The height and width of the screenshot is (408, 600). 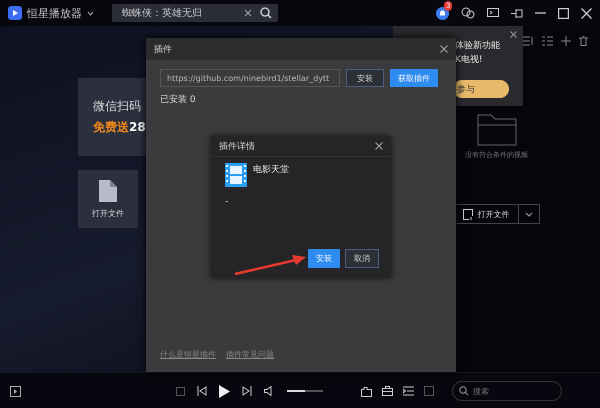 I want to click on plugin-name: 电影天堂, so click(x=271, y=170).